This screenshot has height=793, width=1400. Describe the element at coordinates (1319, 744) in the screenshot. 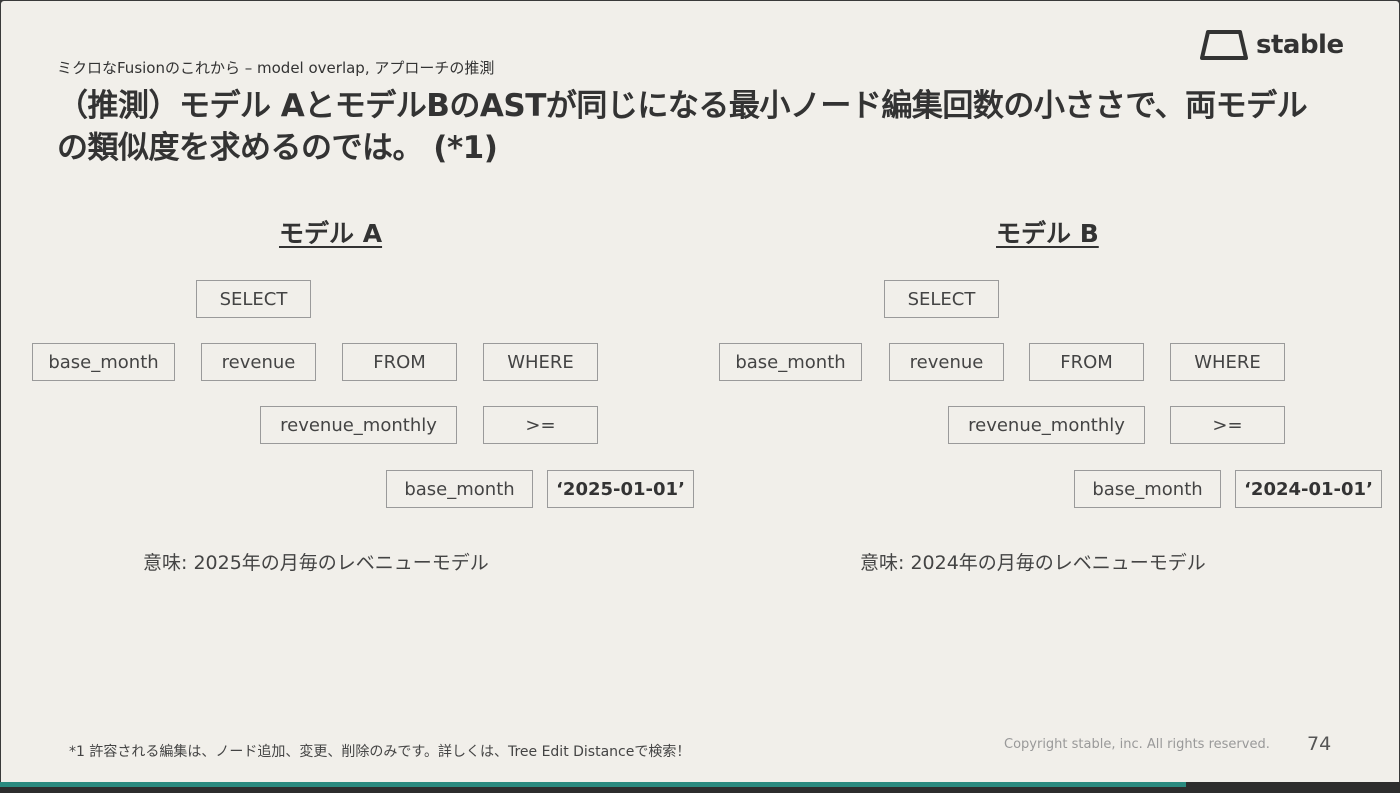

I see `page-number: 74` at that location.